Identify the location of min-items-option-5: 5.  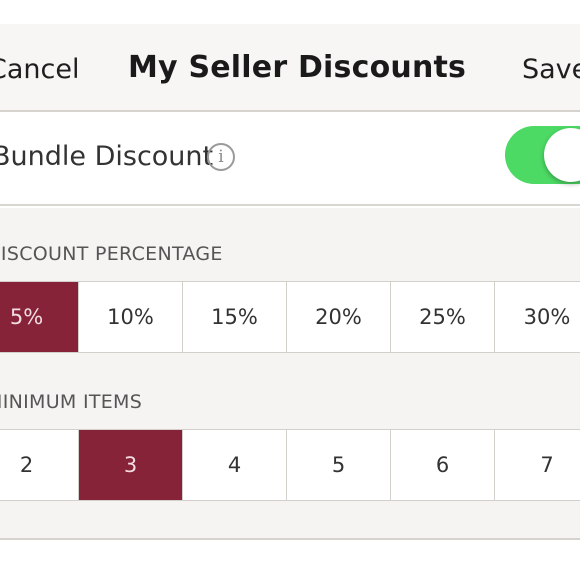
(339, 465).